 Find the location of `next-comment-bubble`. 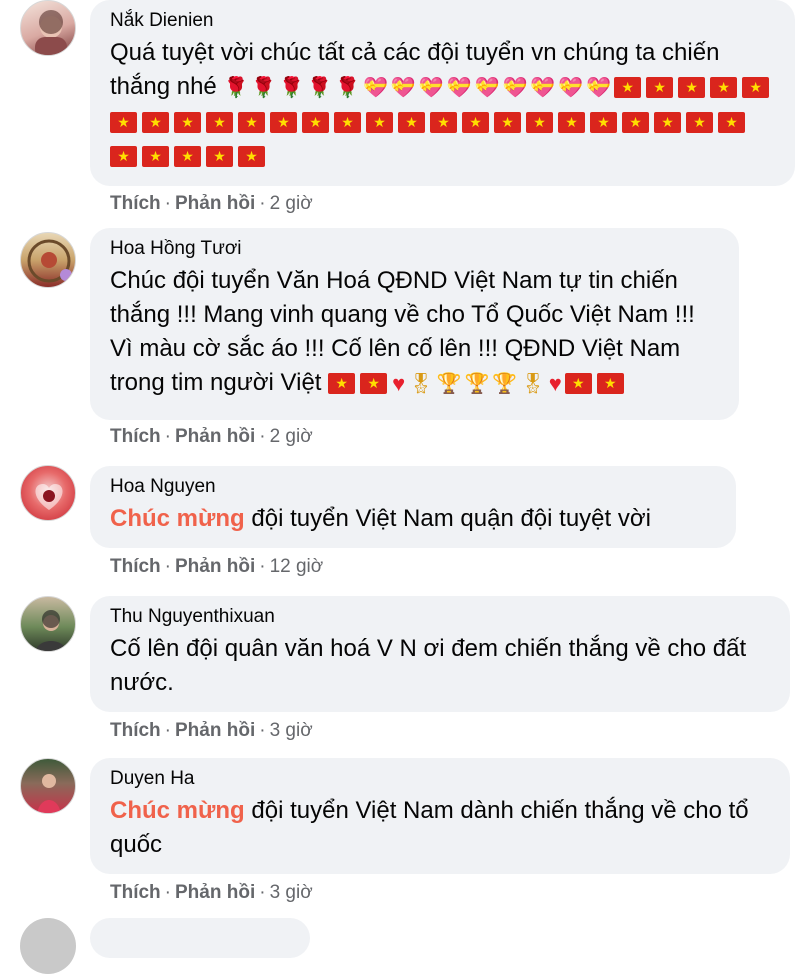

next-comment-bubble is located at coordinates (200, 938).